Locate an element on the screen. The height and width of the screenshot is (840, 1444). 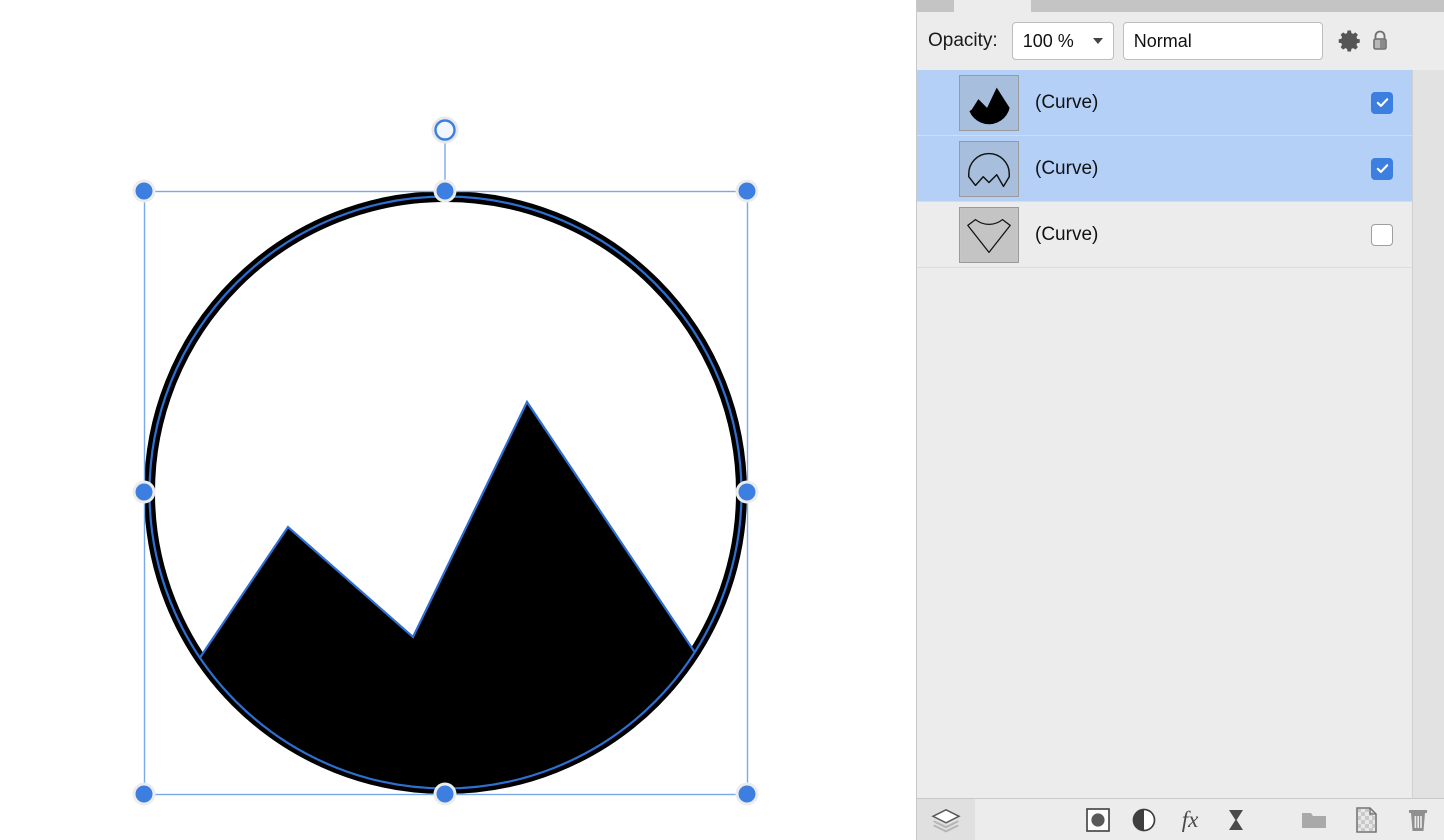
layer-action-buttons: fx is located at coordinates (1167, 819).